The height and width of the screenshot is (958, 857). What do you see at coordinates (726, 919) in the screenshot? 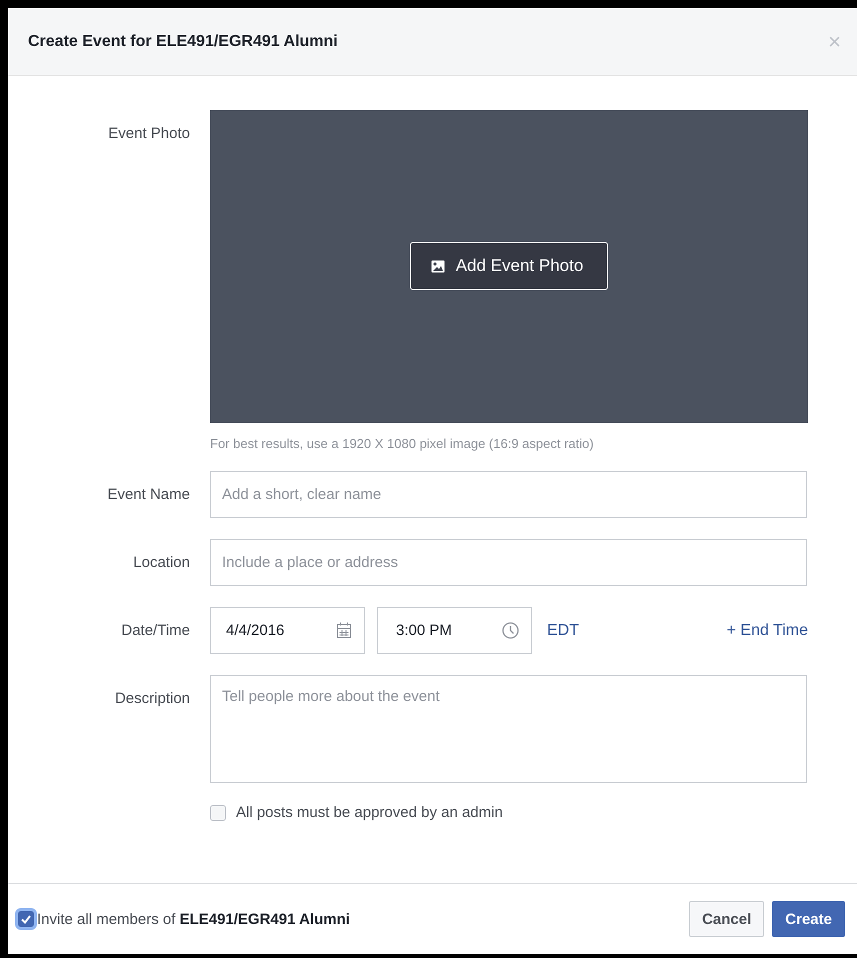
I see `cancel-button: Cancel` at bounding box center [726, 919].